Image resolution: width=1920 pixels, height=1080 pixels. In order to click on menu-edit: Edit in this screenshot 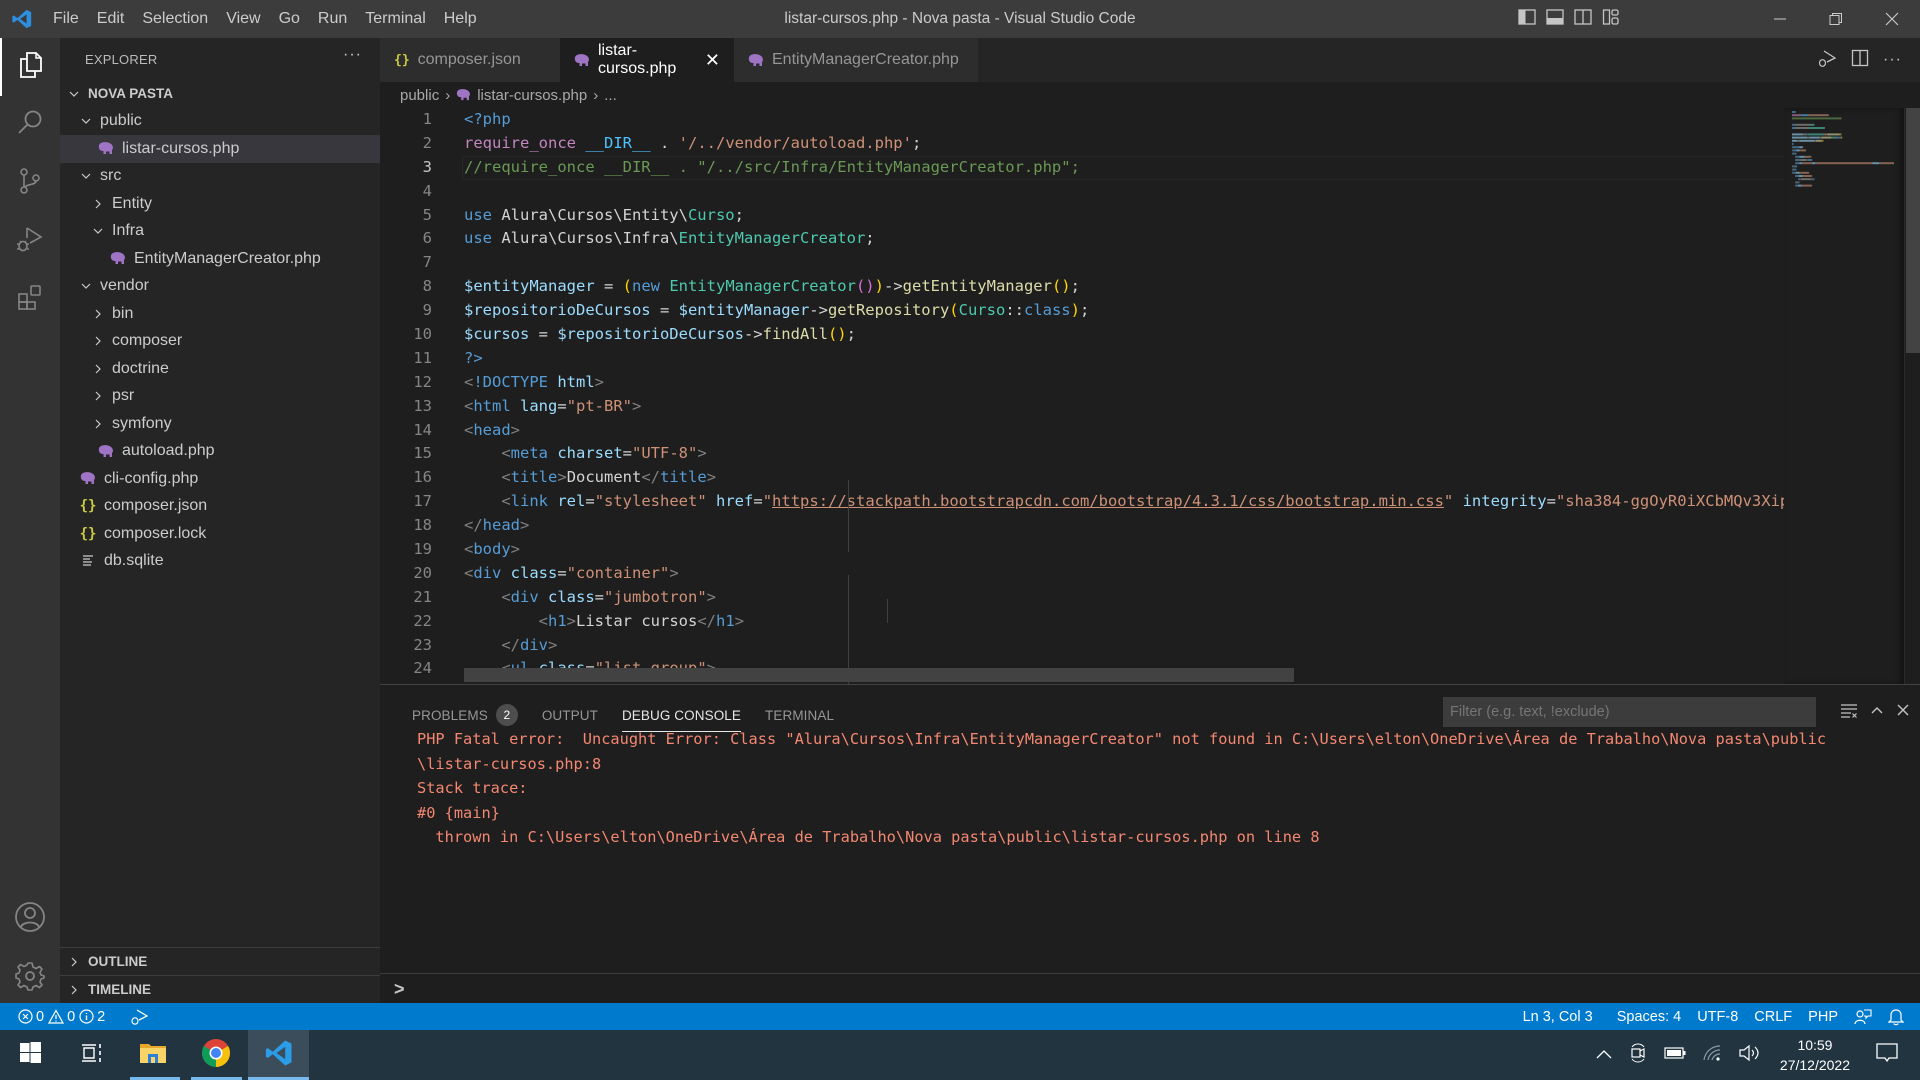, I will do `click(111, 19)`.